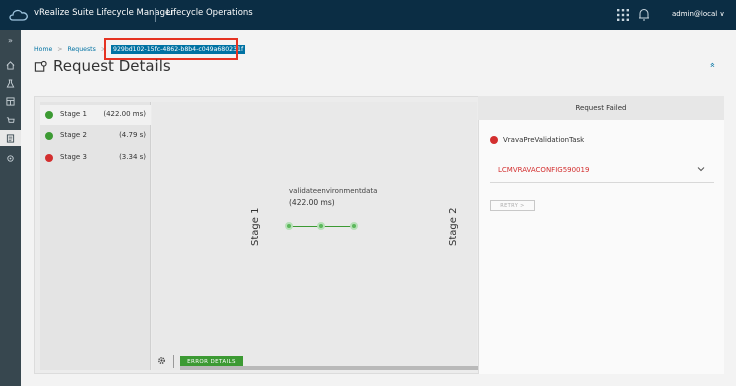 This screenshot has width=736, height=386. What do you see at coordinates (255, 226) in the screenshot?
I see `canvas-stage-label-left: Stage 1` at bounding box center [255, 226].